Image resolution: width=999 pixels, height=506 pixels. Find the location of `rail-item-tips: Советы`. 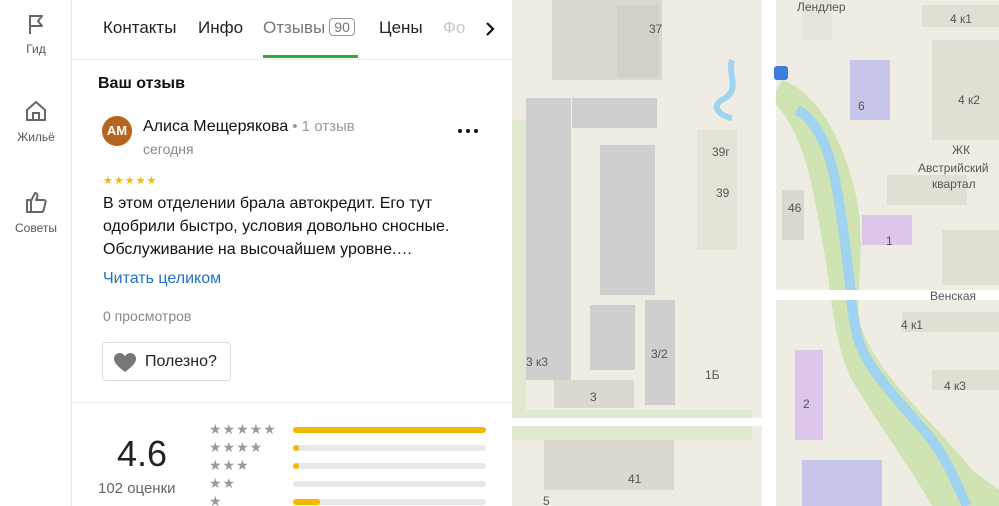

rail-item-tips: Советы is located at coordinates (36, 213).